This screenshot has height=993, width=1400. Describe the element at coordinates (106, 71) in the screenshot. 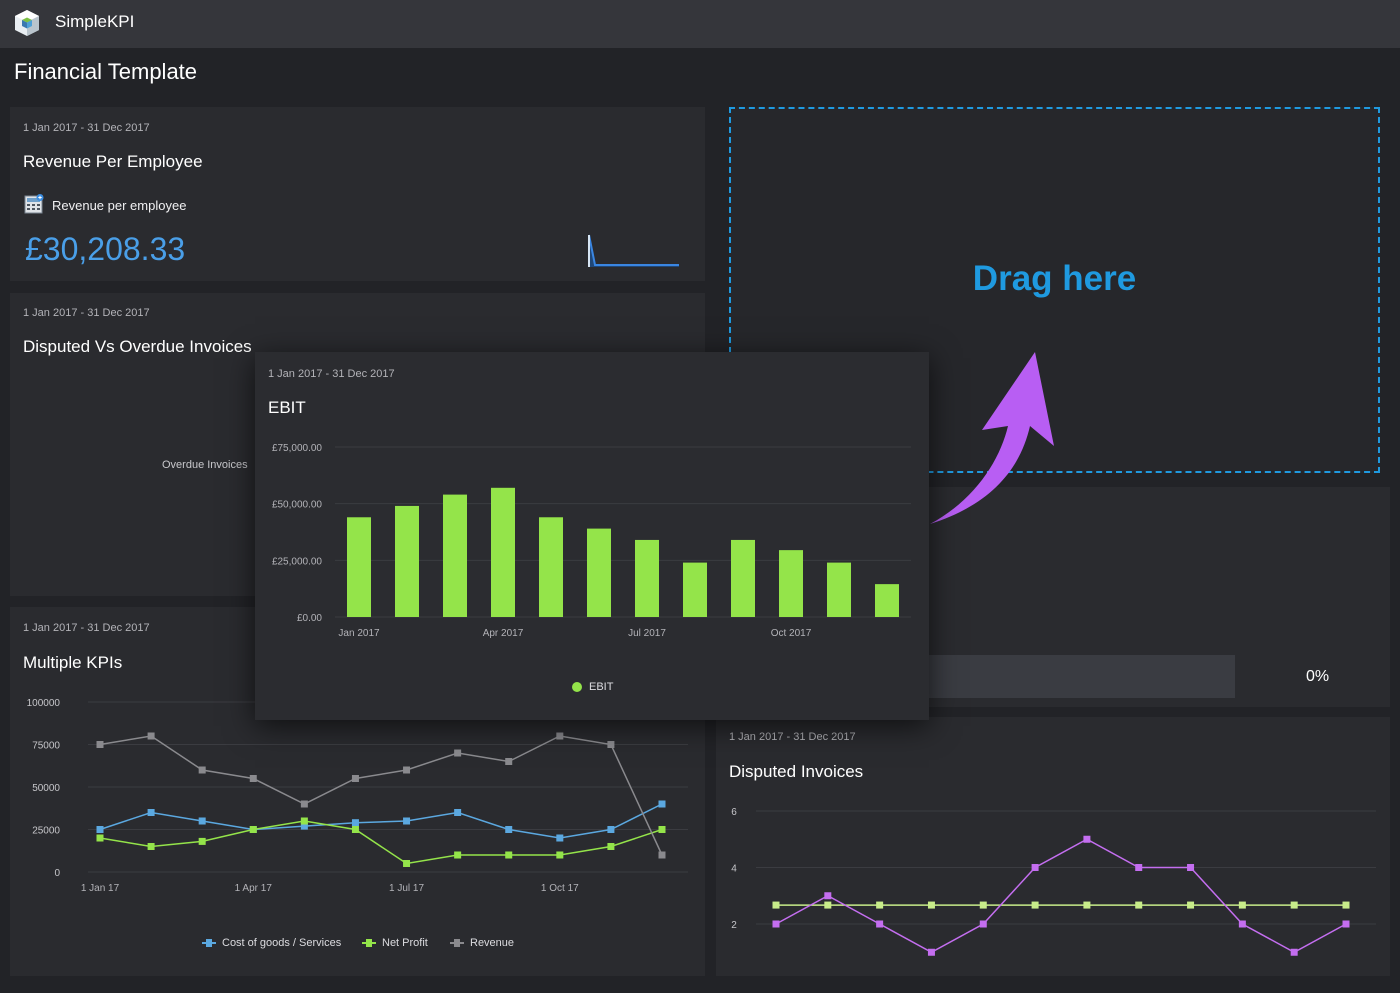

I see `page-title: Financial Template` at that location.